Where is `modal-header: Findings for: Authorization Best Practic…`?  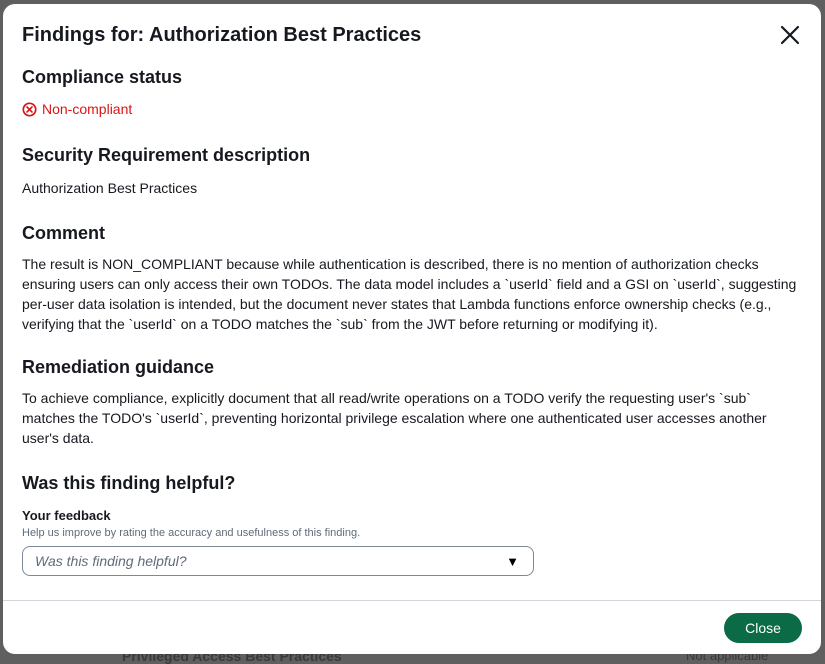 modal-header: Findings for: Authorization Best Practic… is located at coordinates (412, 35).